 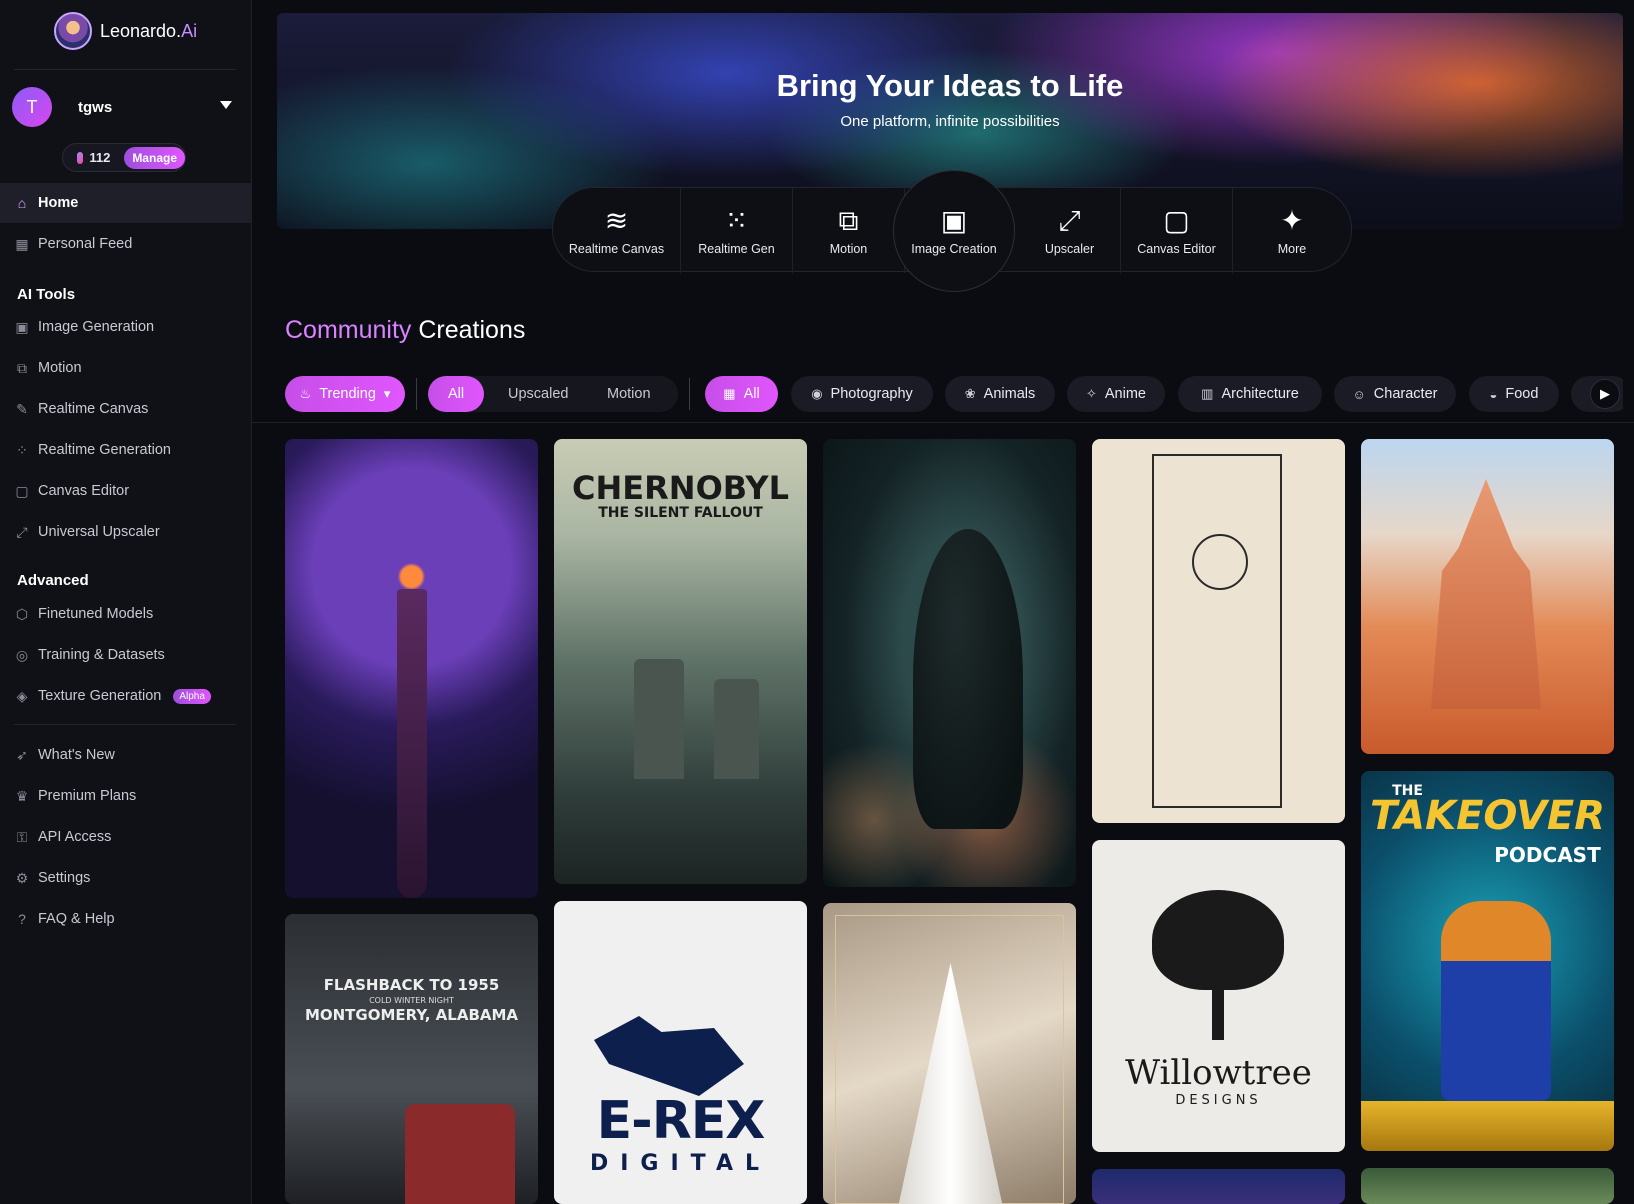 What do you see at coordinates (1493, 394) in the screenshot?
I see `burger-icon: ◒` at bounding box center [1493, 394].